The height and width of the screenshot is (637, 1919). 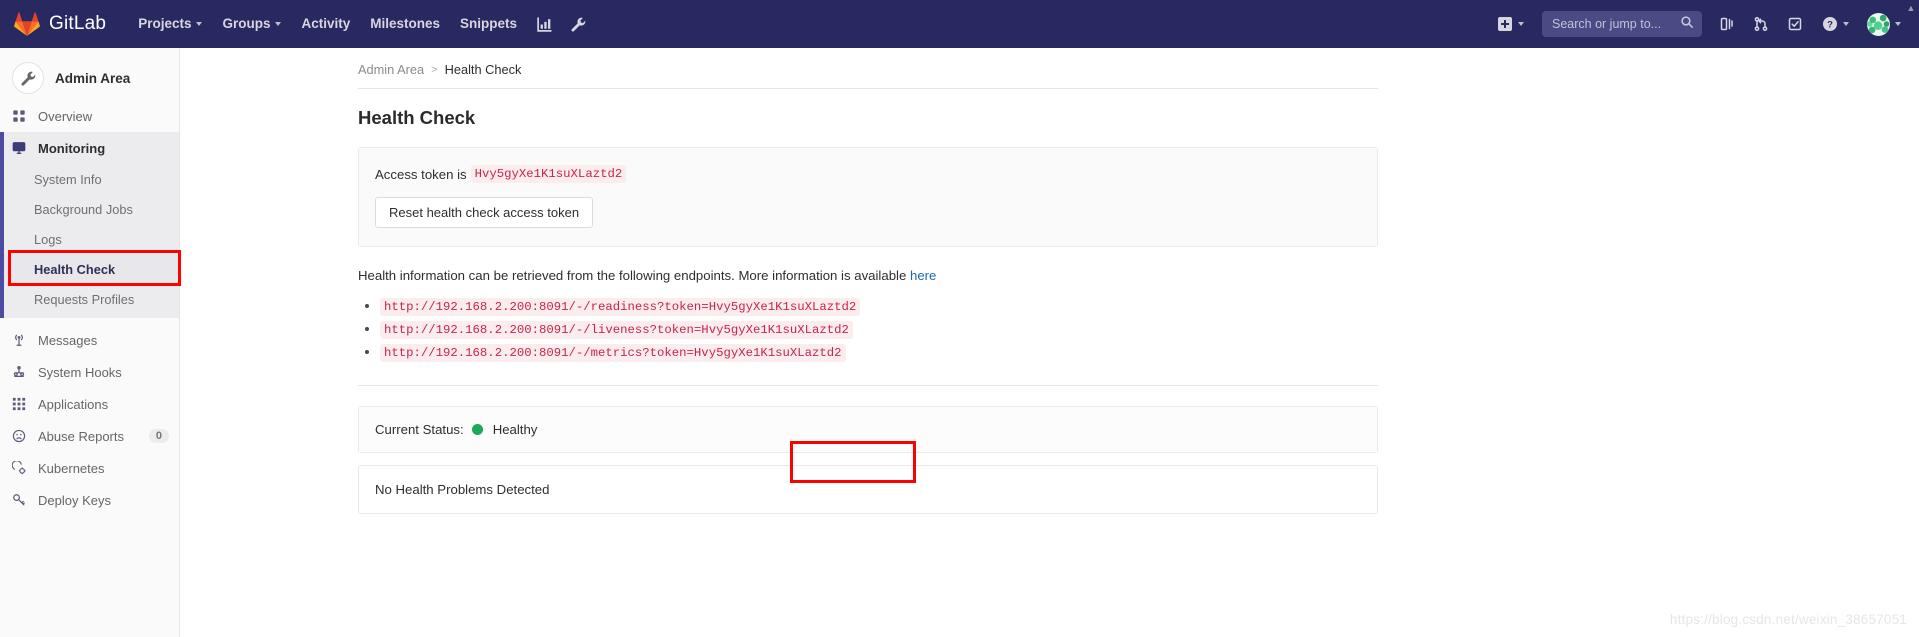 I want to click on scroll-up-arrow: ▲, so click(x=1911, y=8).